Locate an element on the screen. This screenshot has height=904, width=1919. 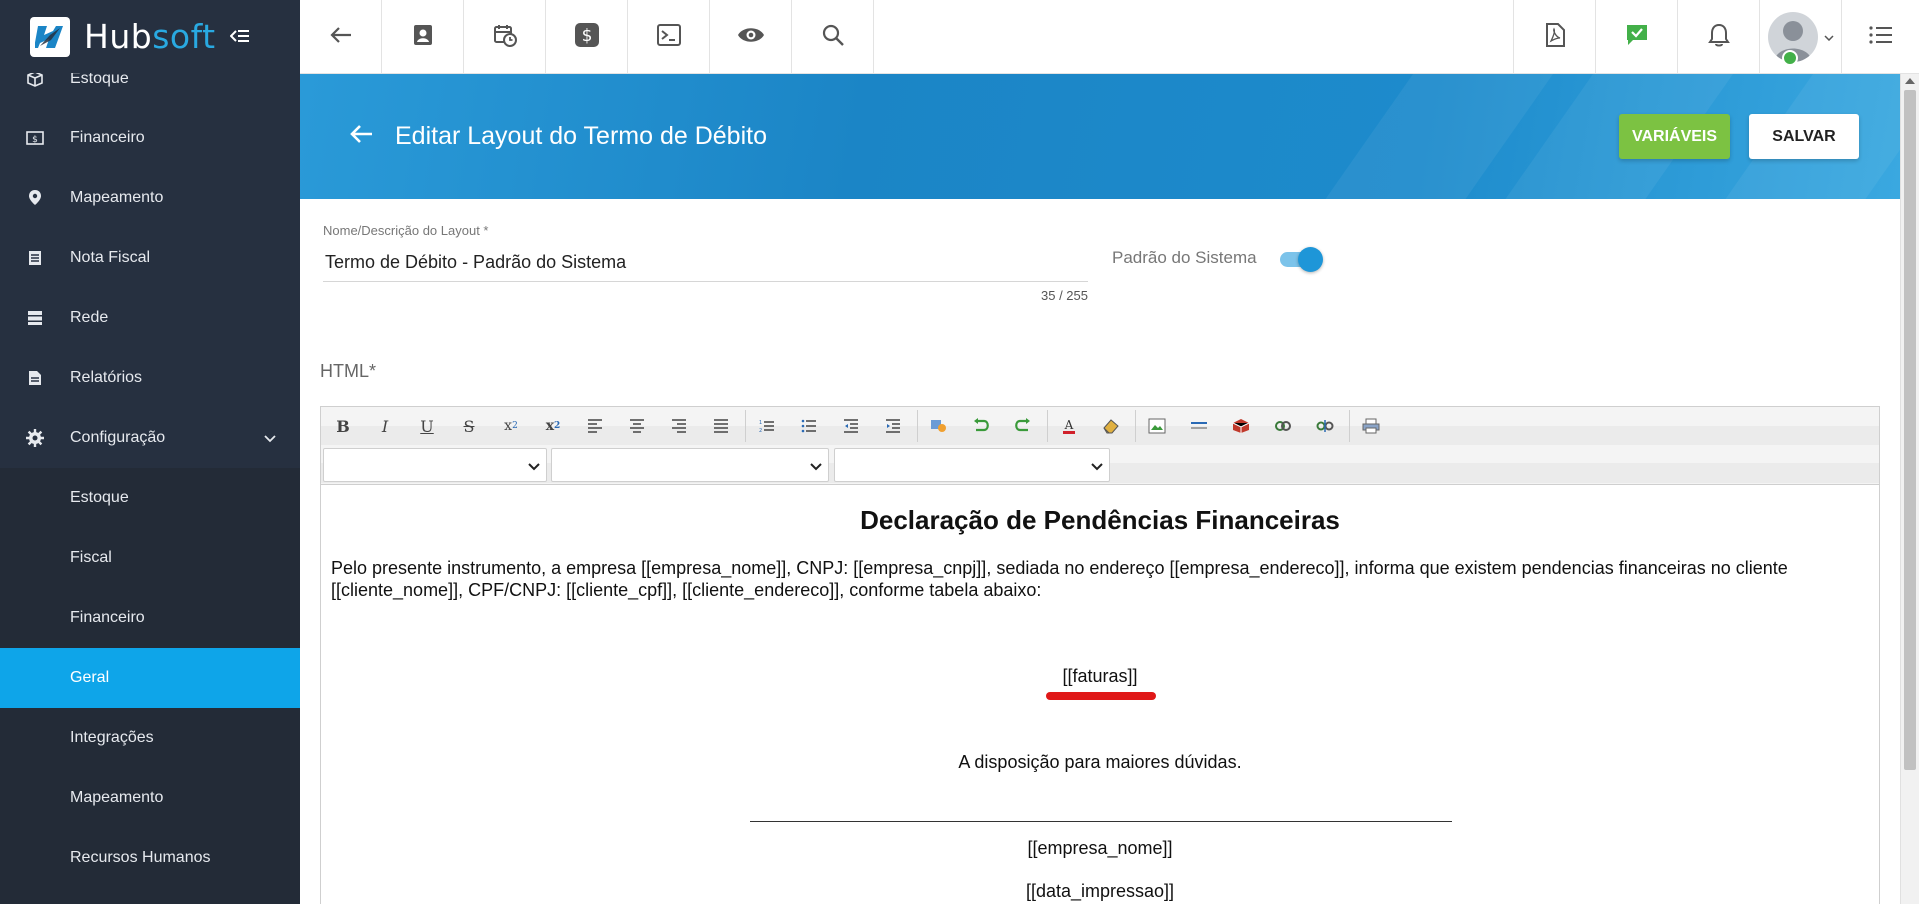
document-closing: A disposição para maiores dúvidas. is located at coordinates (1100, 762).